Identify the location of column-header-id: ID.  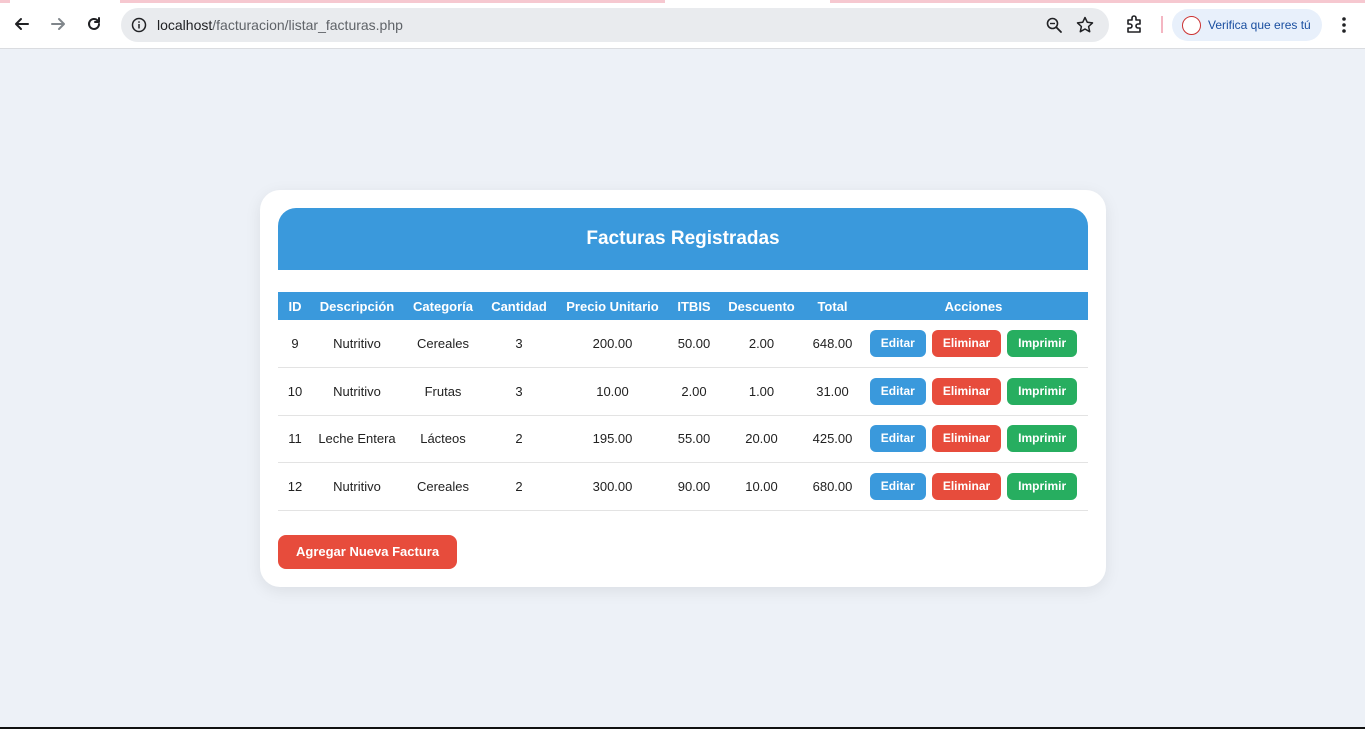
(295, 306).